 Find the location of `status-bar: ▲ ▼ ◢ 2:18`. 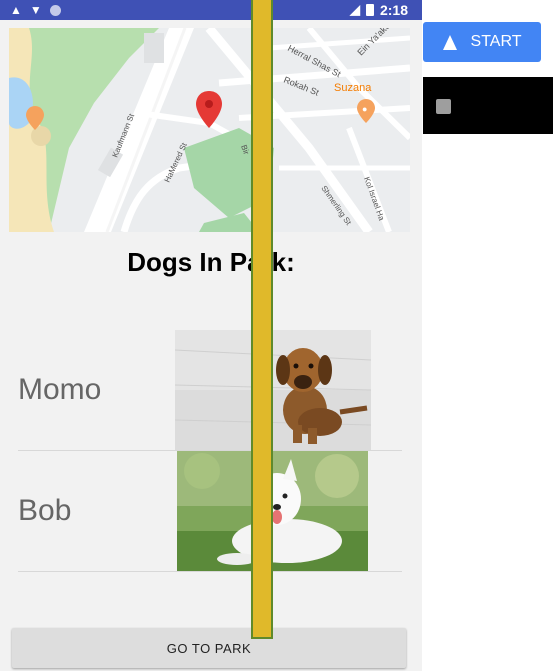

status-bar: ▲ ▼ ◢ 2:18 is located at coordinates (211, 10).